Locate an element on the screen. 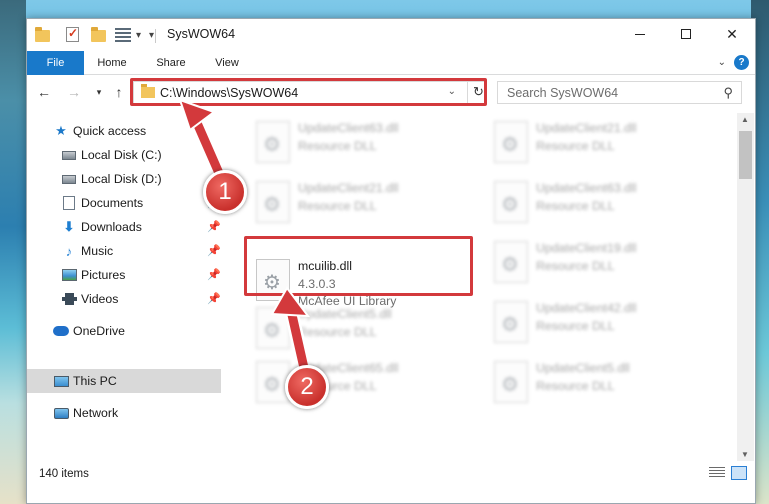  tab-home: Home is located at coordinates (112, 63).